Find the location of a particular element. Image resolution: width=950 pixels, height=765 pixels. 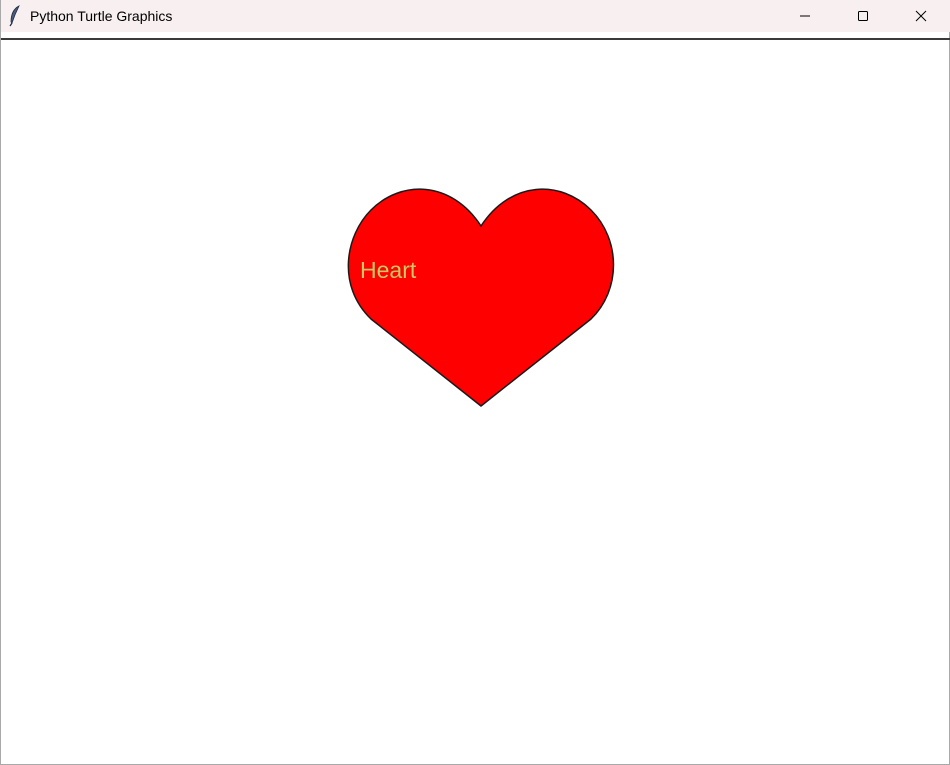

minimize-icon is located at coordinates (805, 16).